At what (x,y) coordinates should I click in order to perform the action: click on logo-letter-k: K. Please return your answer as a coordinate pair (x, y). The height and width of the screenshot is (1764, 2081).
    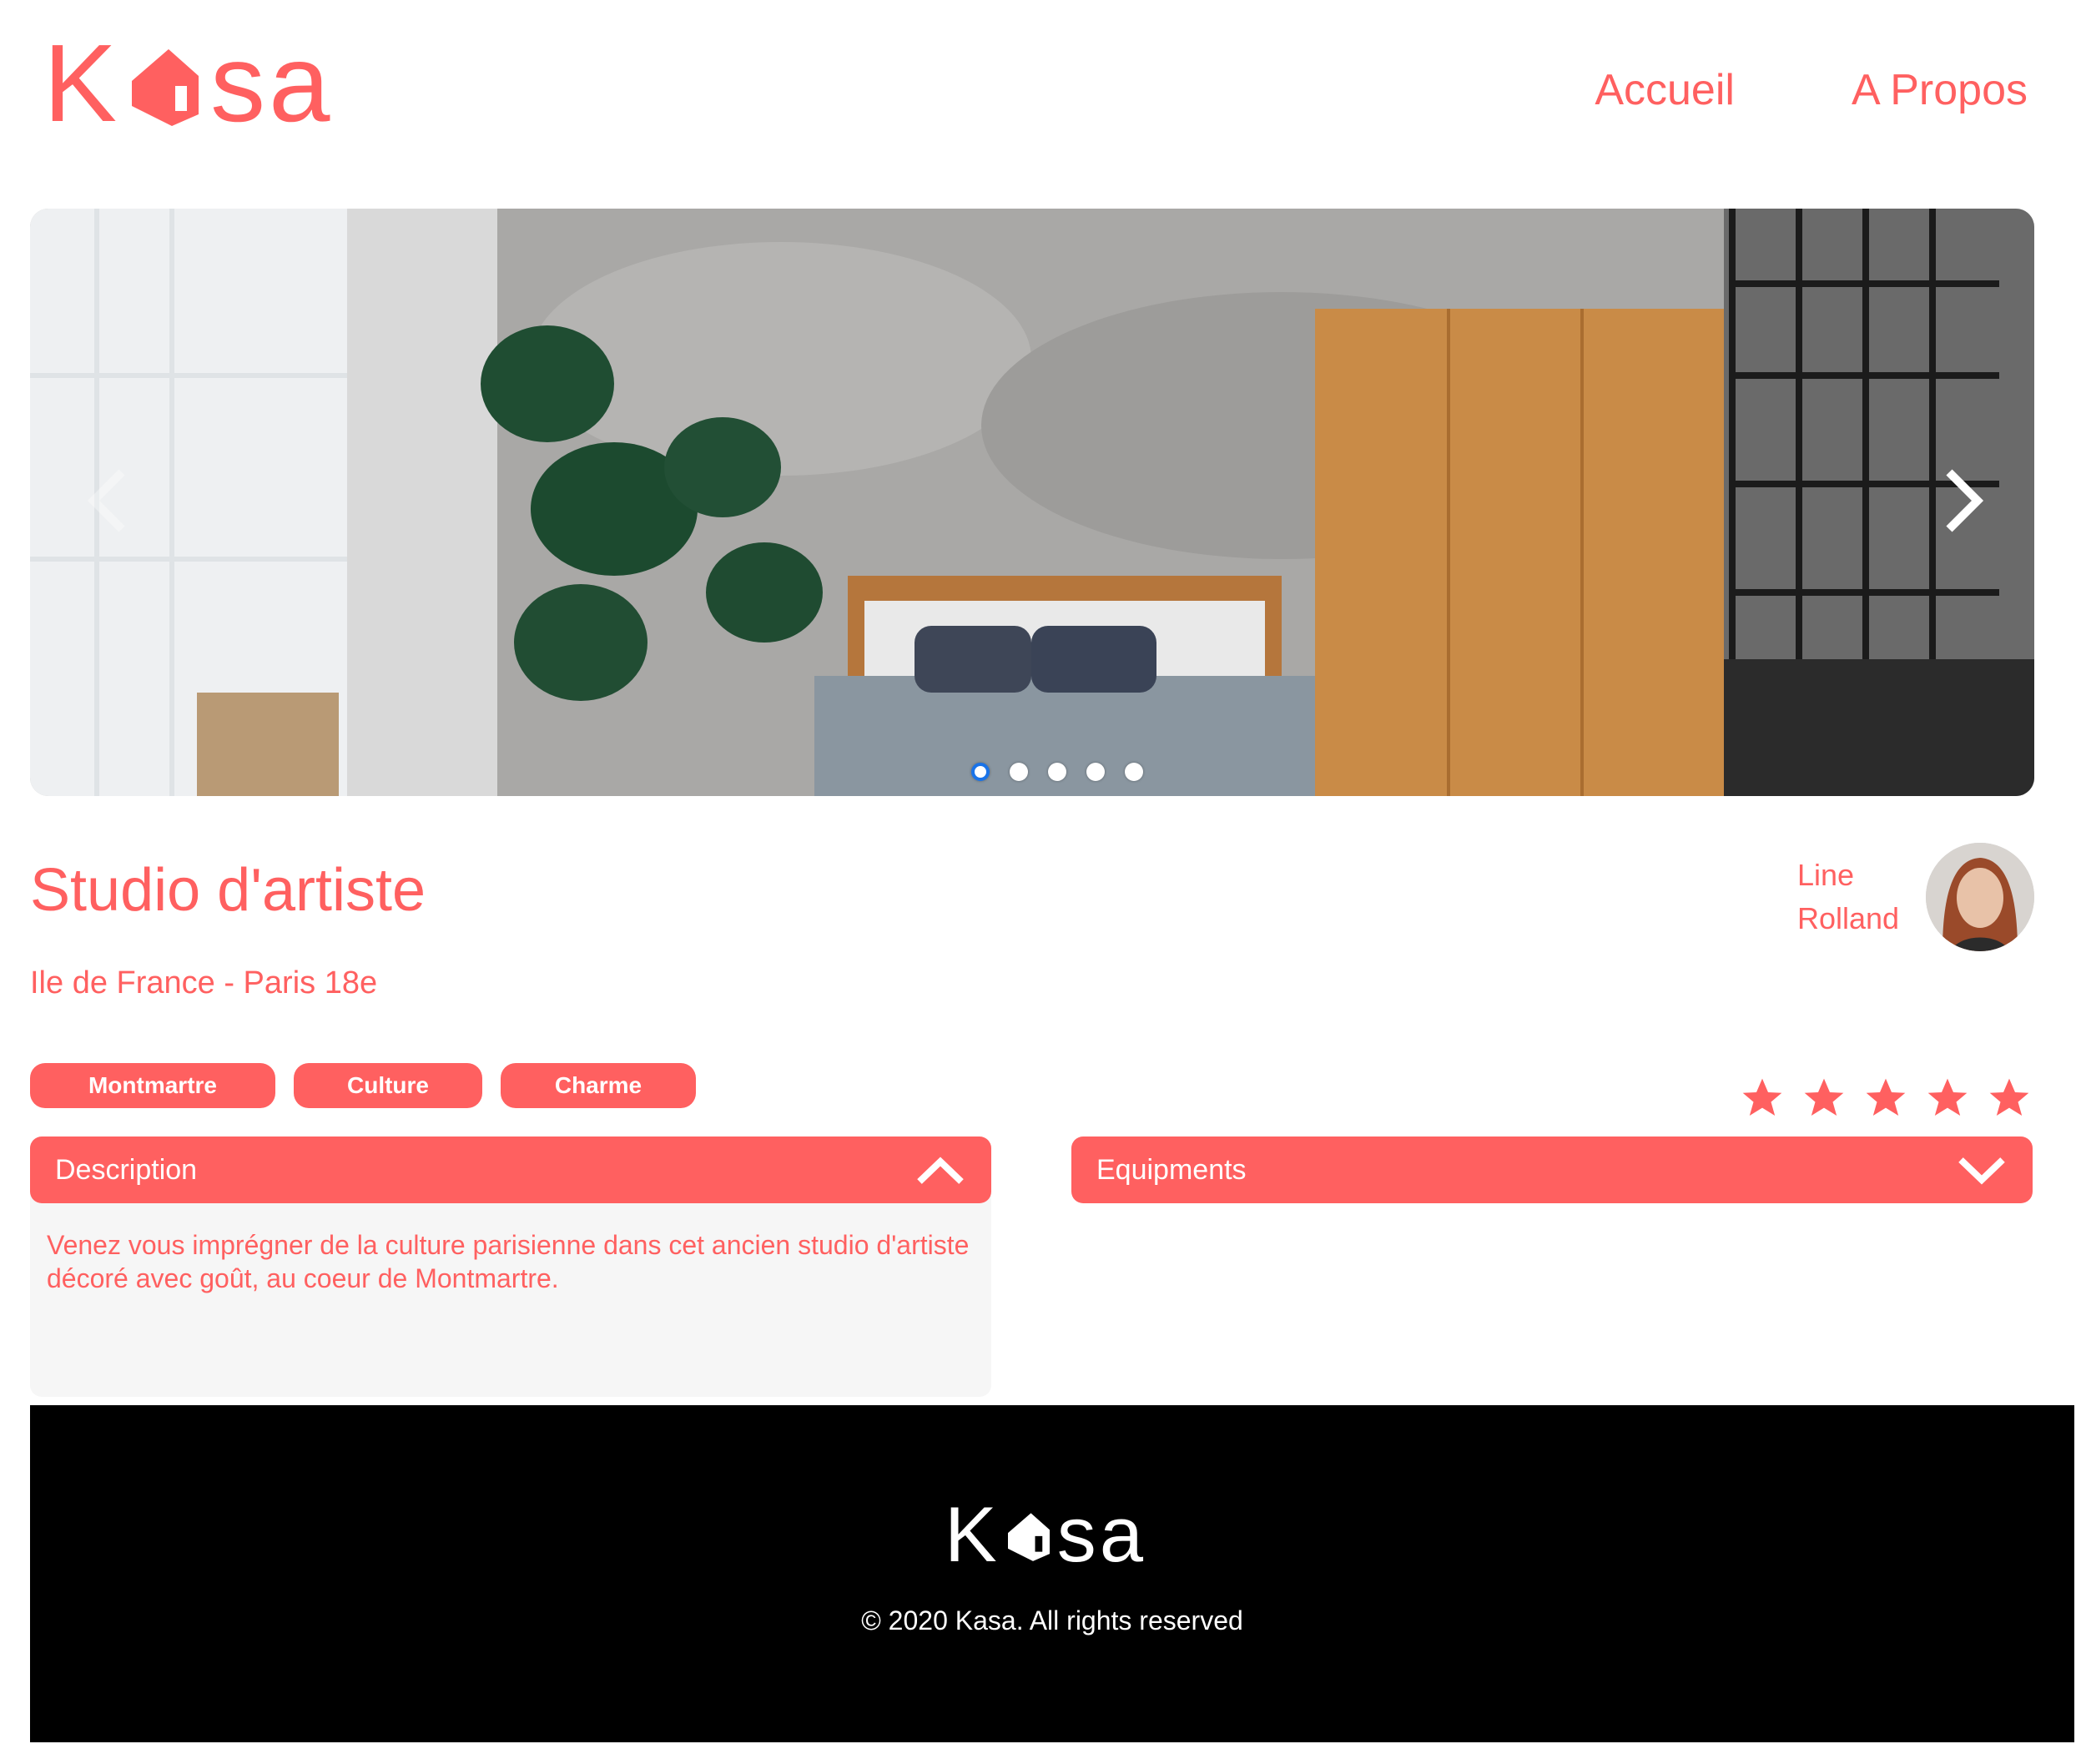
    Looking at the image, I should click on (82, 83).